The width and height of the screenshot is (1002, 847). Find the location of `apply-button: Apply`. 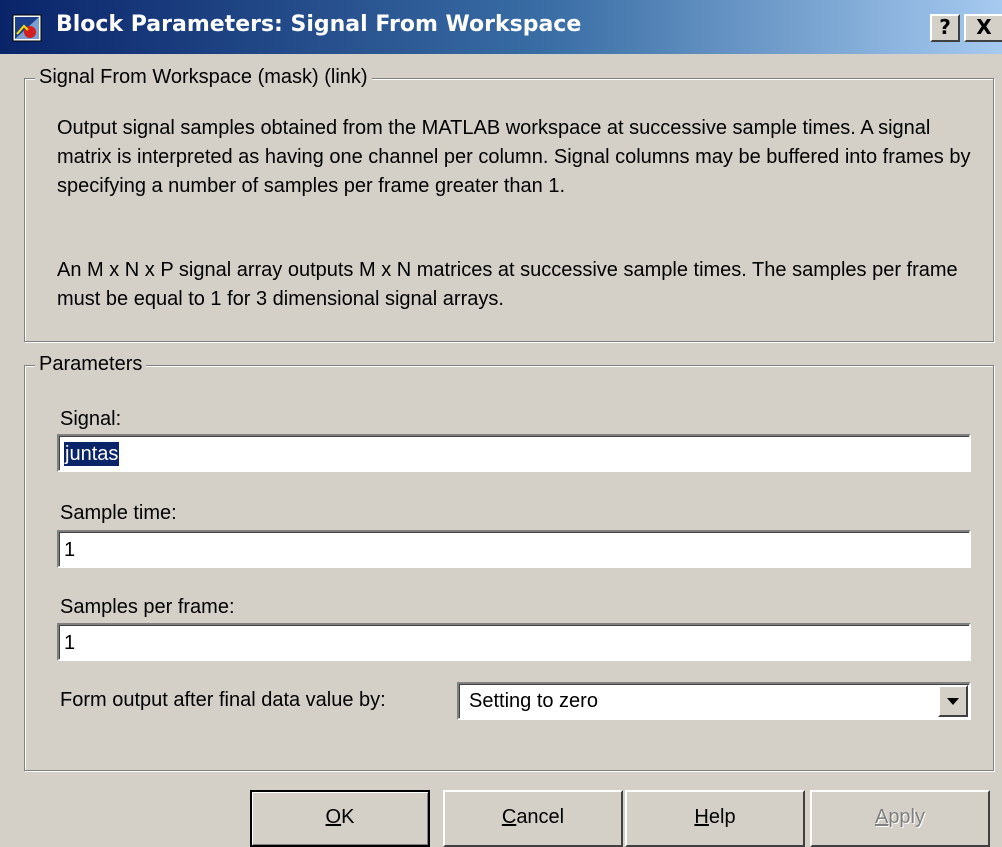

apply-button: Apply is located at coordinates (900, 818).